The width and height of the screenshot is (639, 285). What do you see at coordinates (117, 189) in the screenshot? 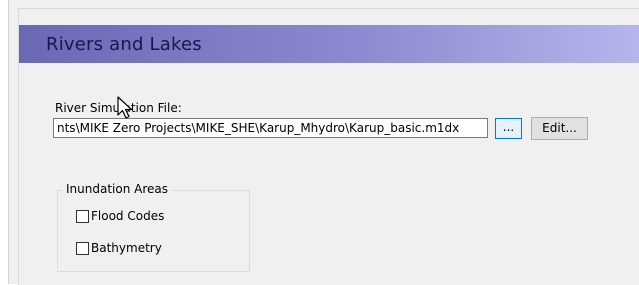
I see `inundation-areas-title: Inundation Areas` at bounding box center [117, 189].